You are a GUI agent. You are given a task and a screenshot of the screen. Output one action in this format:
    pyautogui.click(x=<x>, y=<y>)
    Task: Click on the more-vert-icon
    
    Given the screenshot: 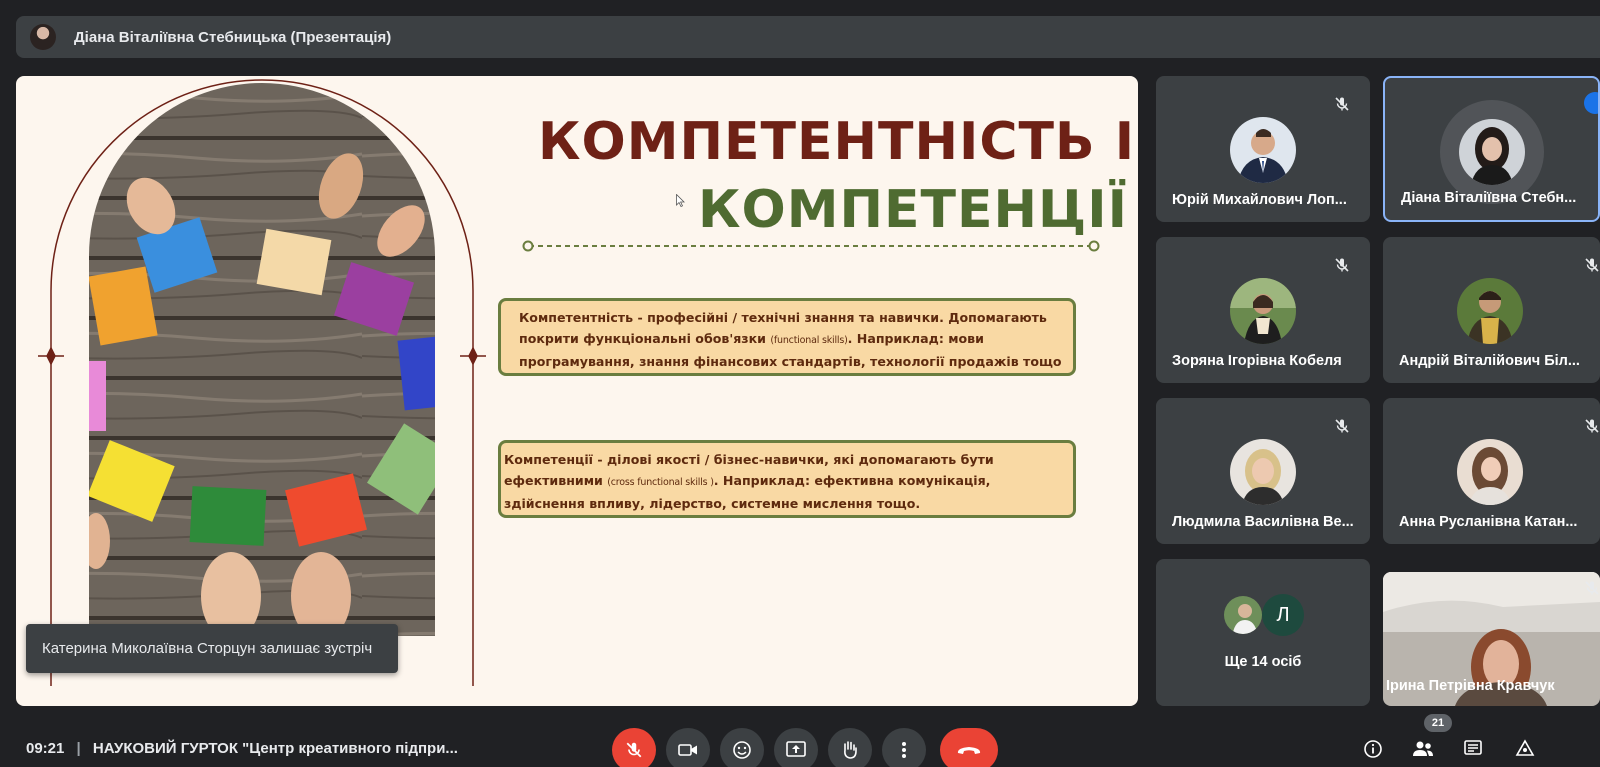 What is the action you would take?
    pyautogui.click(x=904, y=750)
    